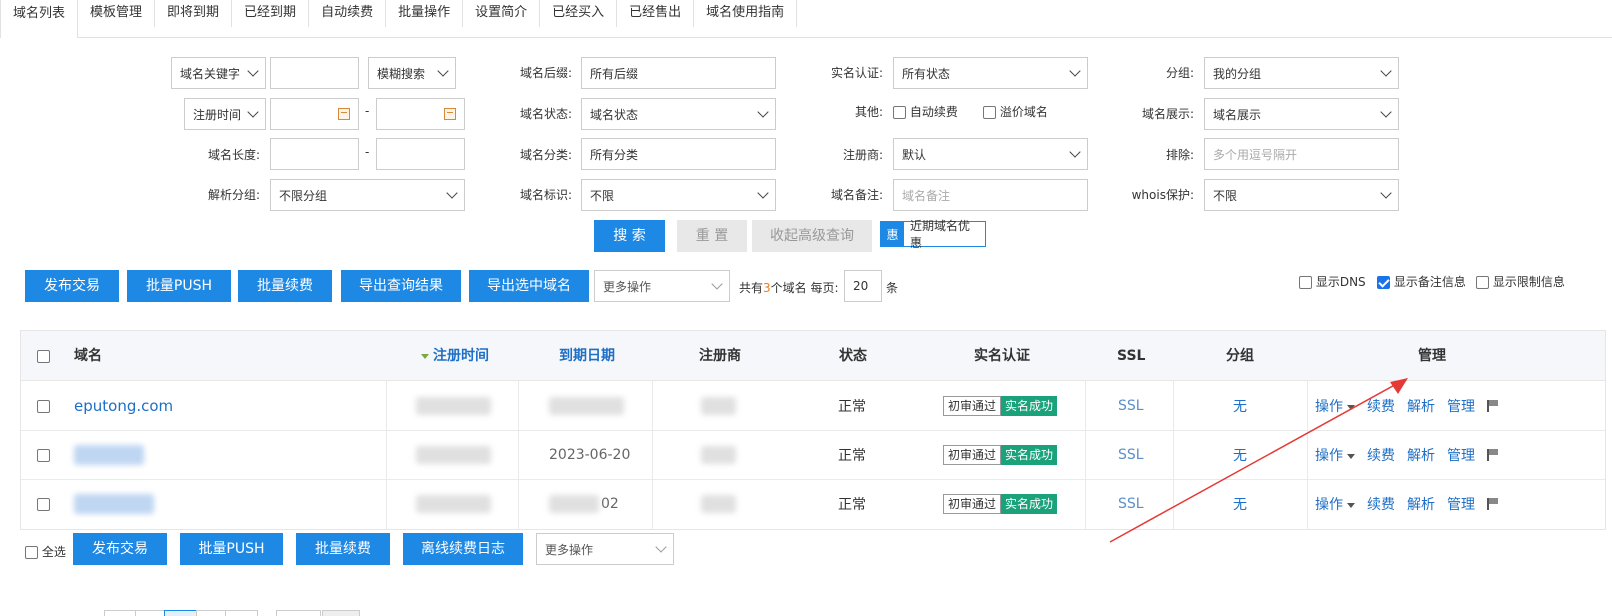  What do you see at coordinates (862, 155) in the screenshot?
I see `registrar-label: 注册商:` at bounding box center [862, 155].